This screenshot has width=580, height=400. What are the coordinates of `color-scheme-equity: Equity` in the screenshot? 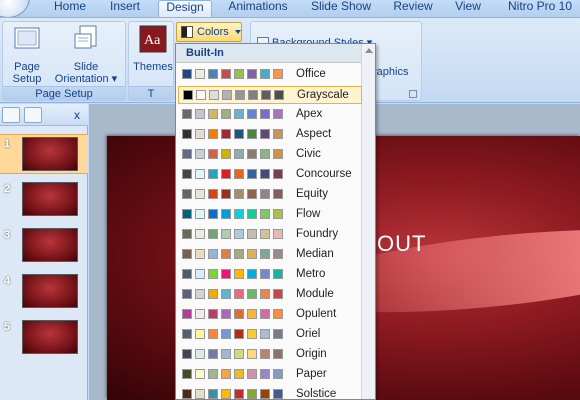 It's located at (270, 195).